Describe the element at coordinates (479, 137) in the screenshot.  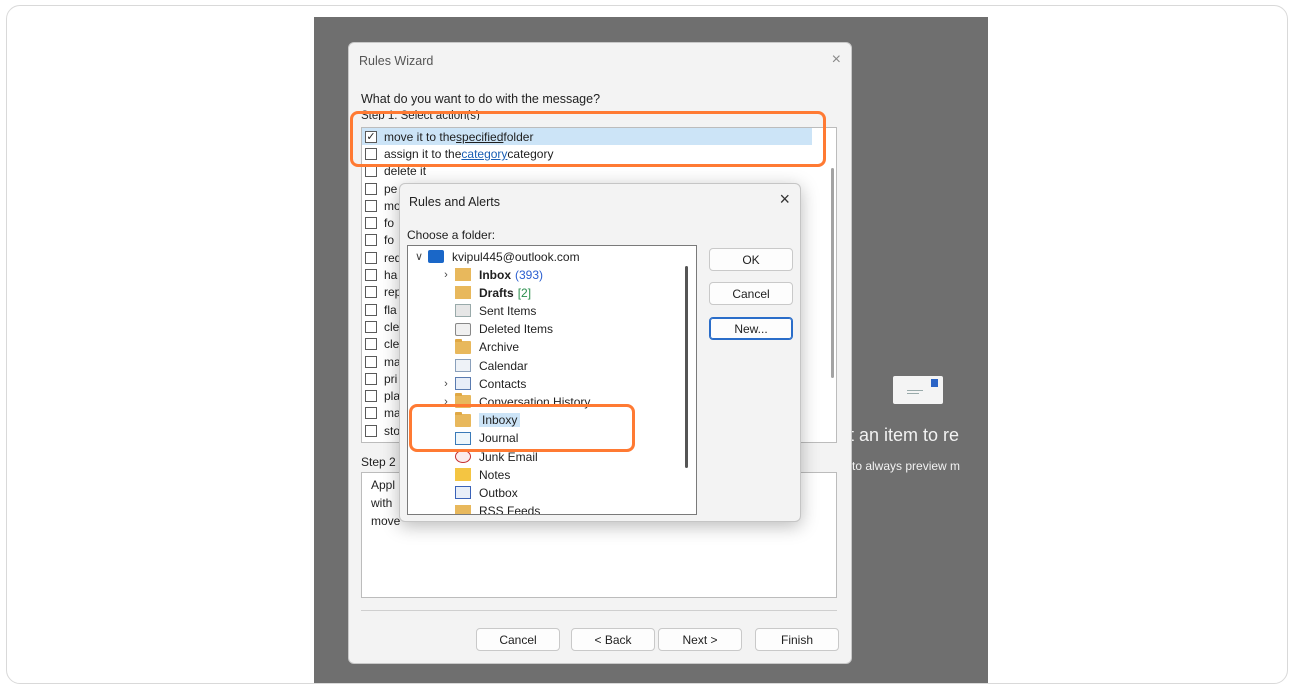
I see `action-link: specified` at that location.